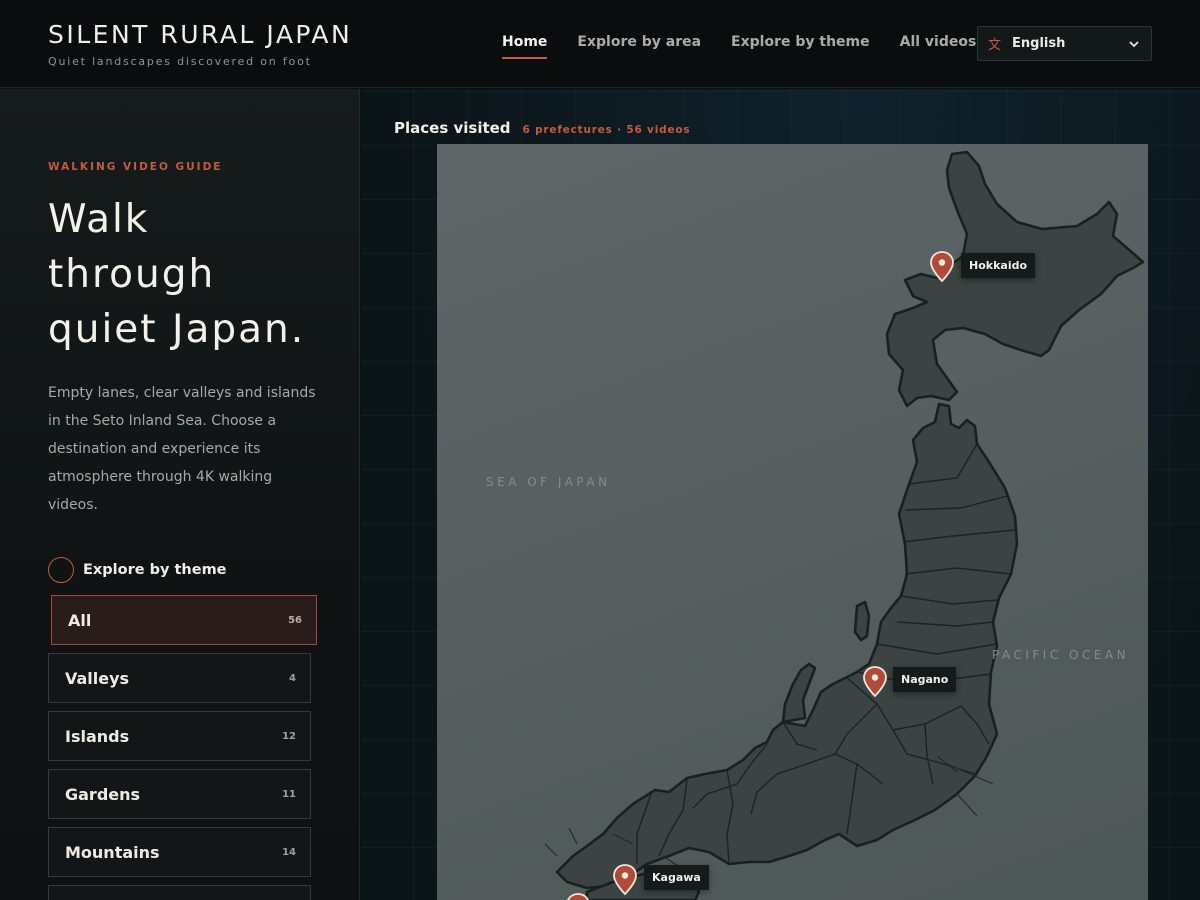 The width and height of the screenshot is (1200, 900). Describe the element at coordinates (289, 852) in the screenshot. I see `theme-count: 14` at that location.